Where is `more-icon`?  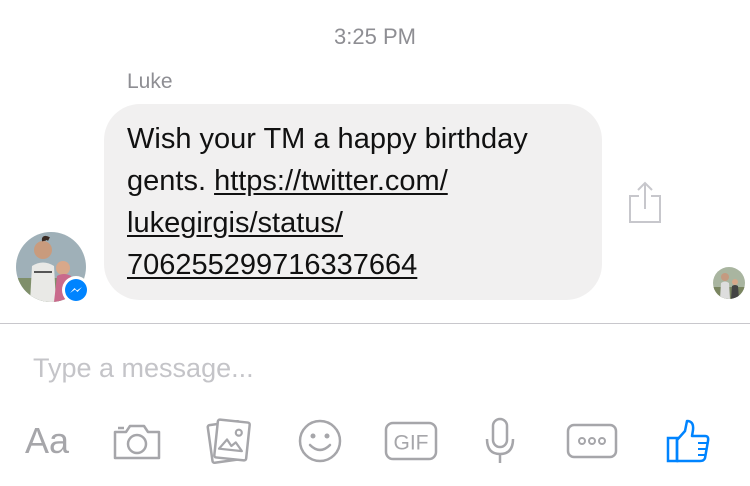 more-icon is located at coordinates (592, 441).